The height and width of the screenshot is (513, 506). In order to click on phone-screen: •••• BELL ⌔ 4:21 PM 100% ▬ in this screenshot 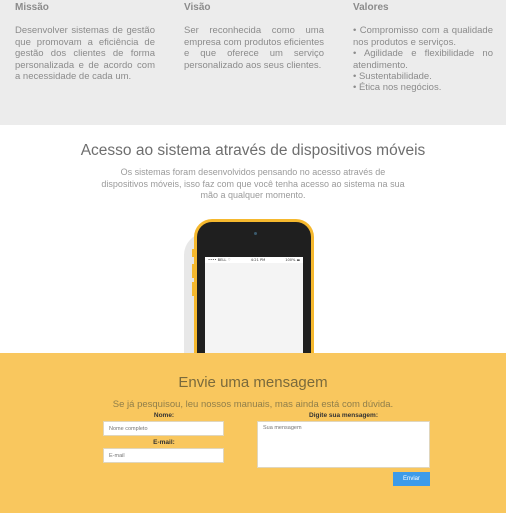, I will do `click(254, 305)`.